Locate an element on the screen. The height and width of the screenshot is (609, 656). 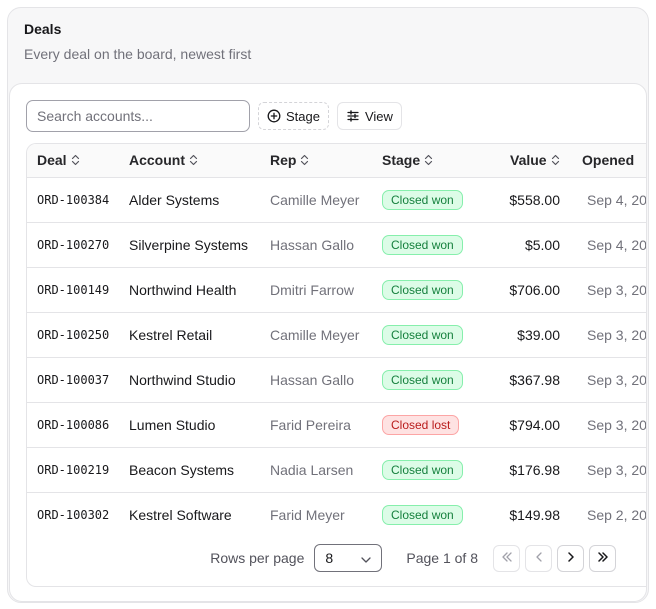
stage-cell: Closed lost is located at coordinates (429, 424).